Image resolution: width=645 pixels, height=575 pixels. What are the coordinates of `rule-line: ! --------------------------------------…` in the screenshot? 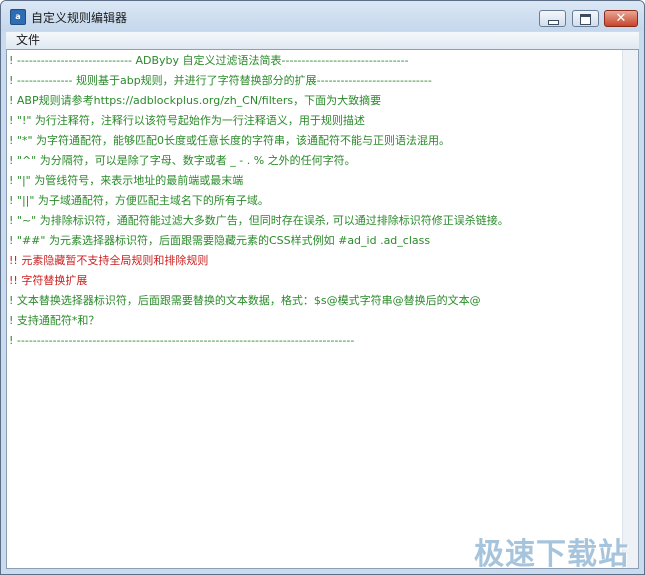 It's located at (182, 340).